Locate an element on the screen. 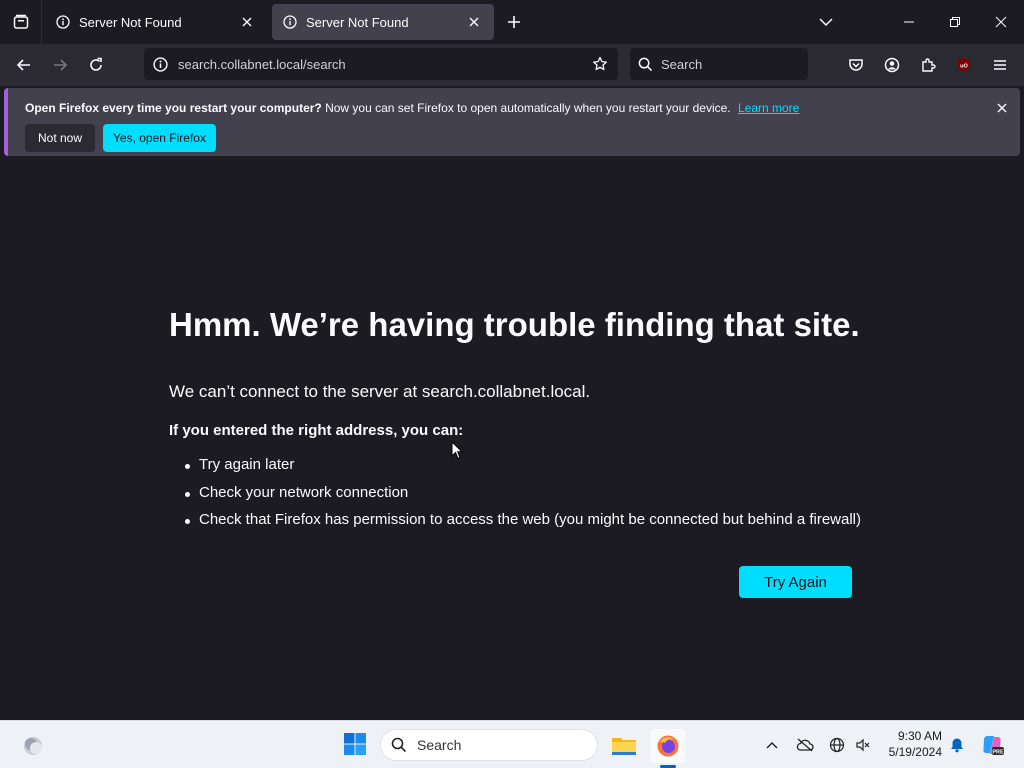 Image resolution: width=1024 pixels, height=768 pixels. chevron-up-icon is located at coordinates (772, 745).